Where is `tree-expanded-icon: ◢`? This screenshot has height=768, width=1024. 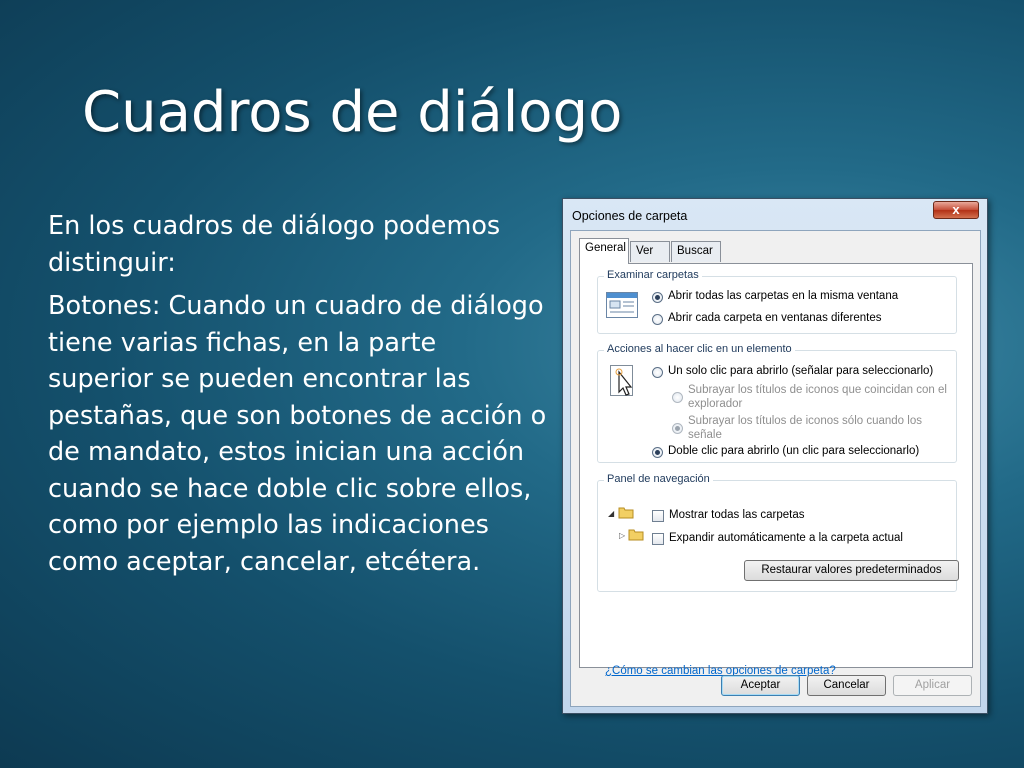
tree-expanded-icon: ◢ is located at coordinates (611, 513).